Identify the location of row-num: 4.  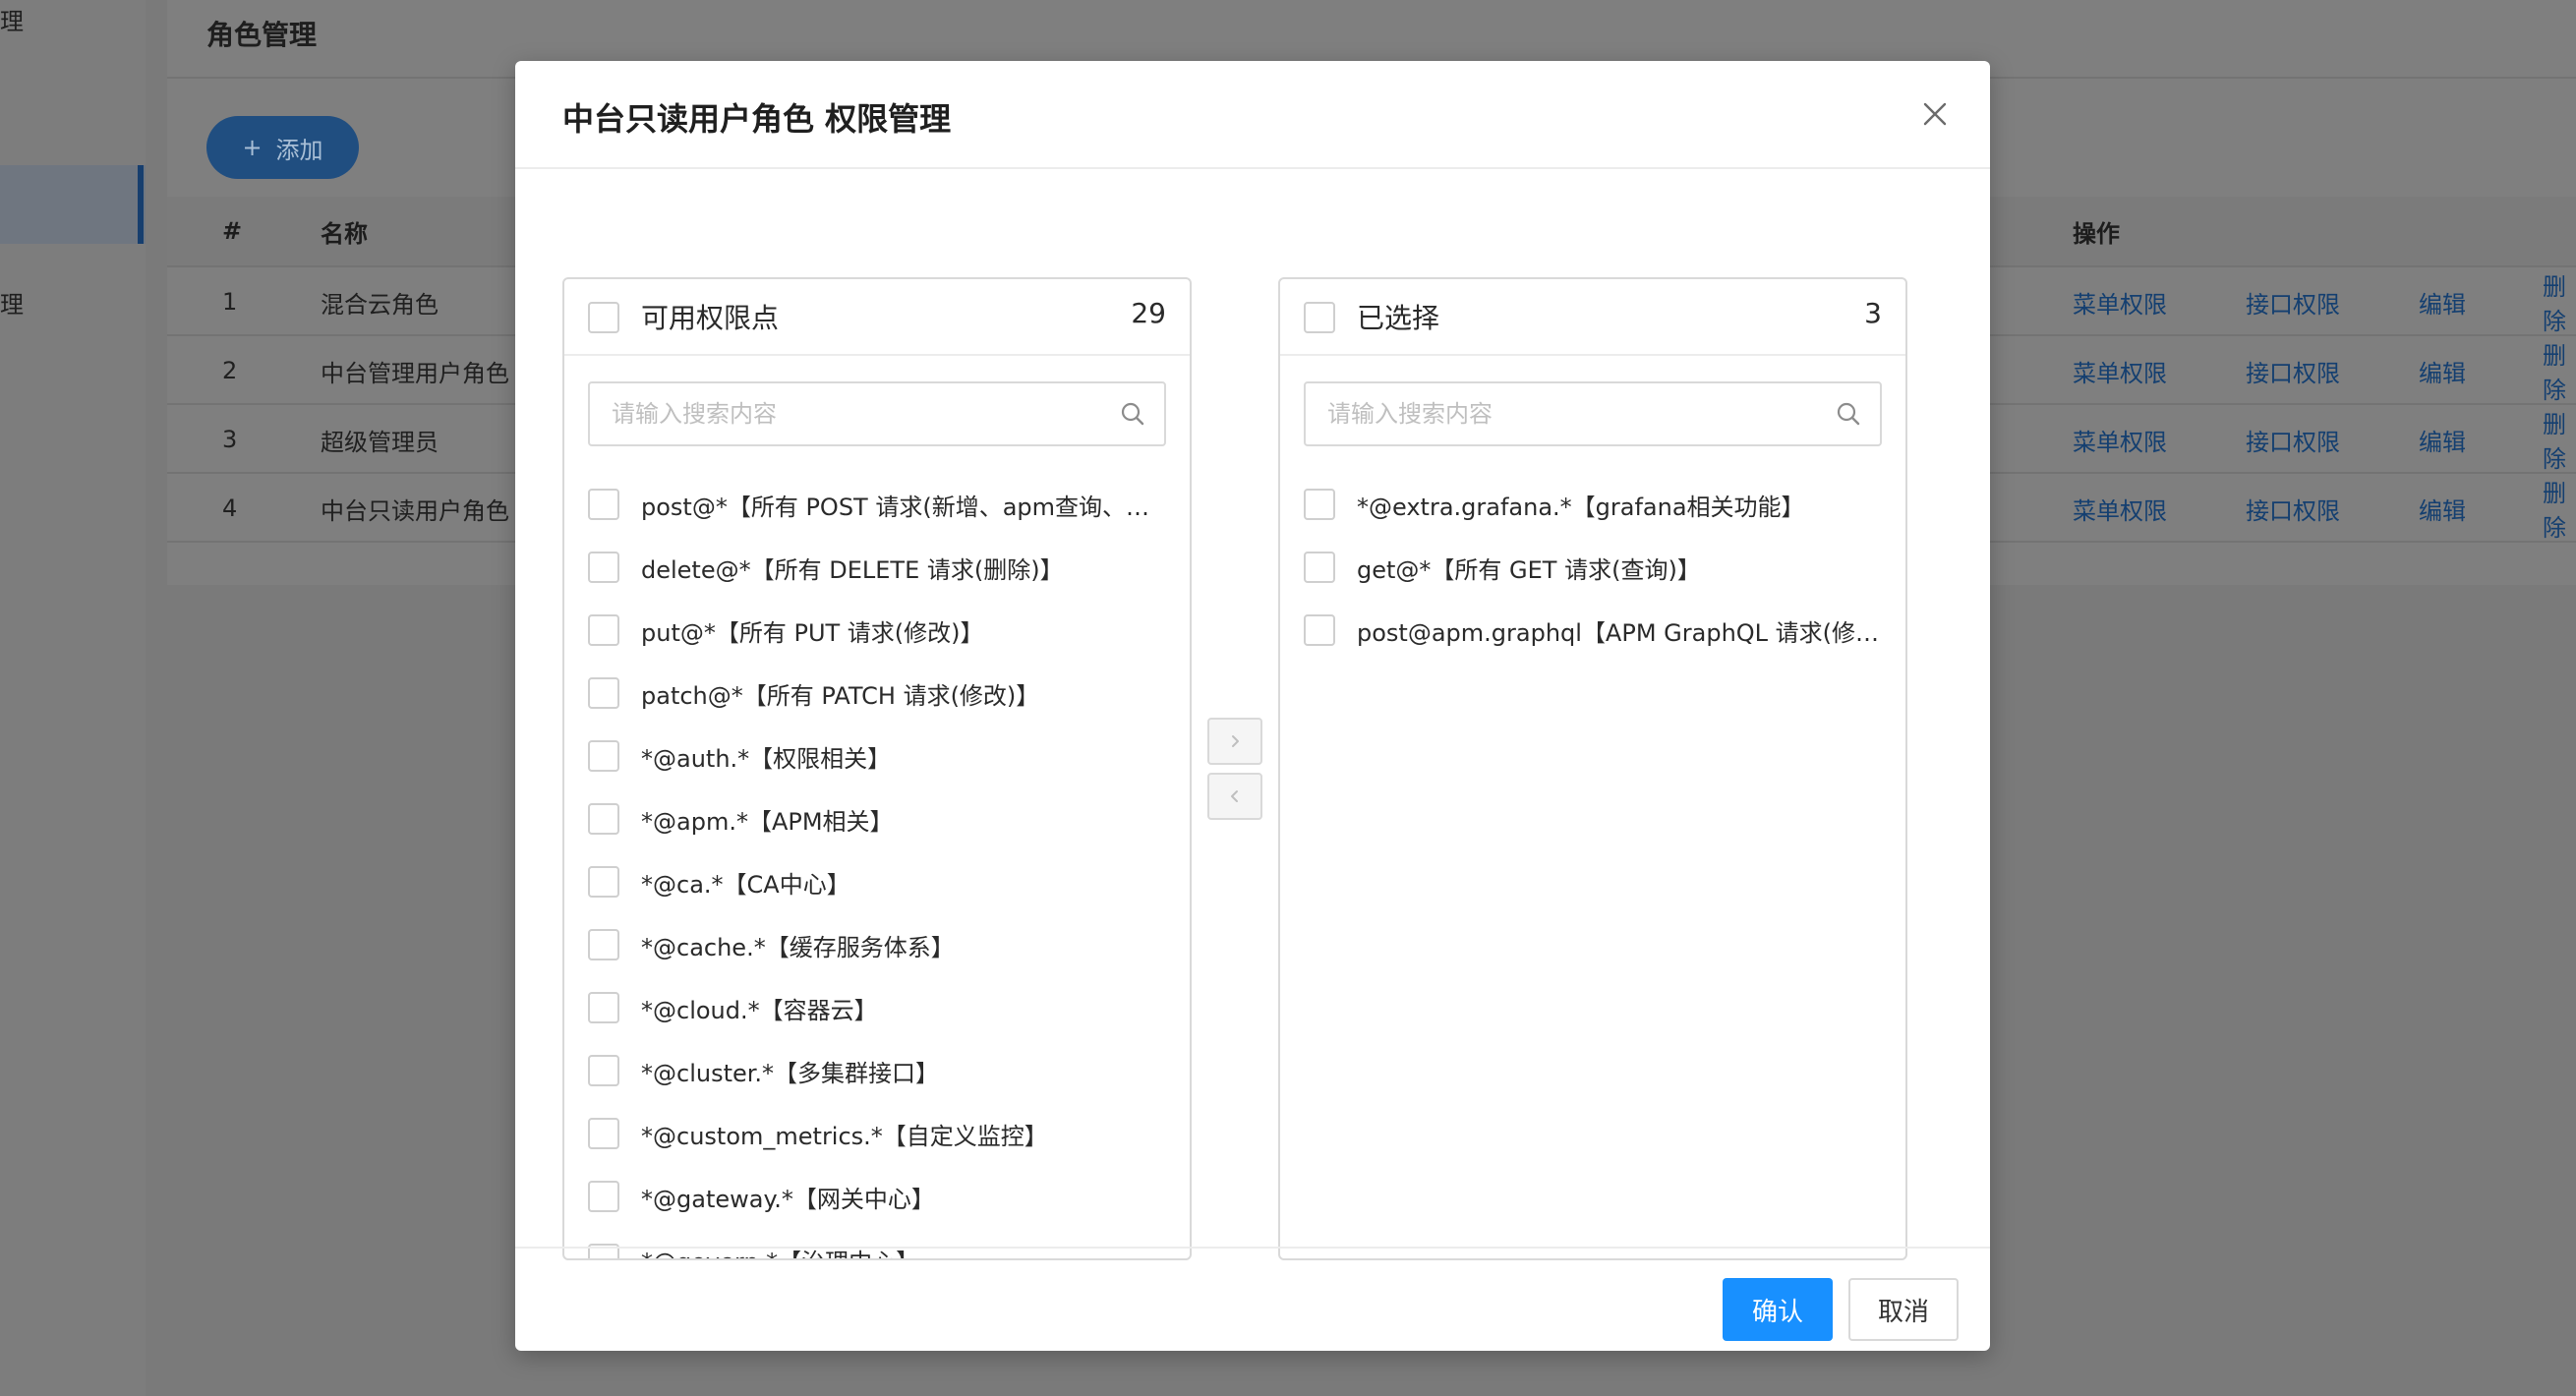
(230, 508).